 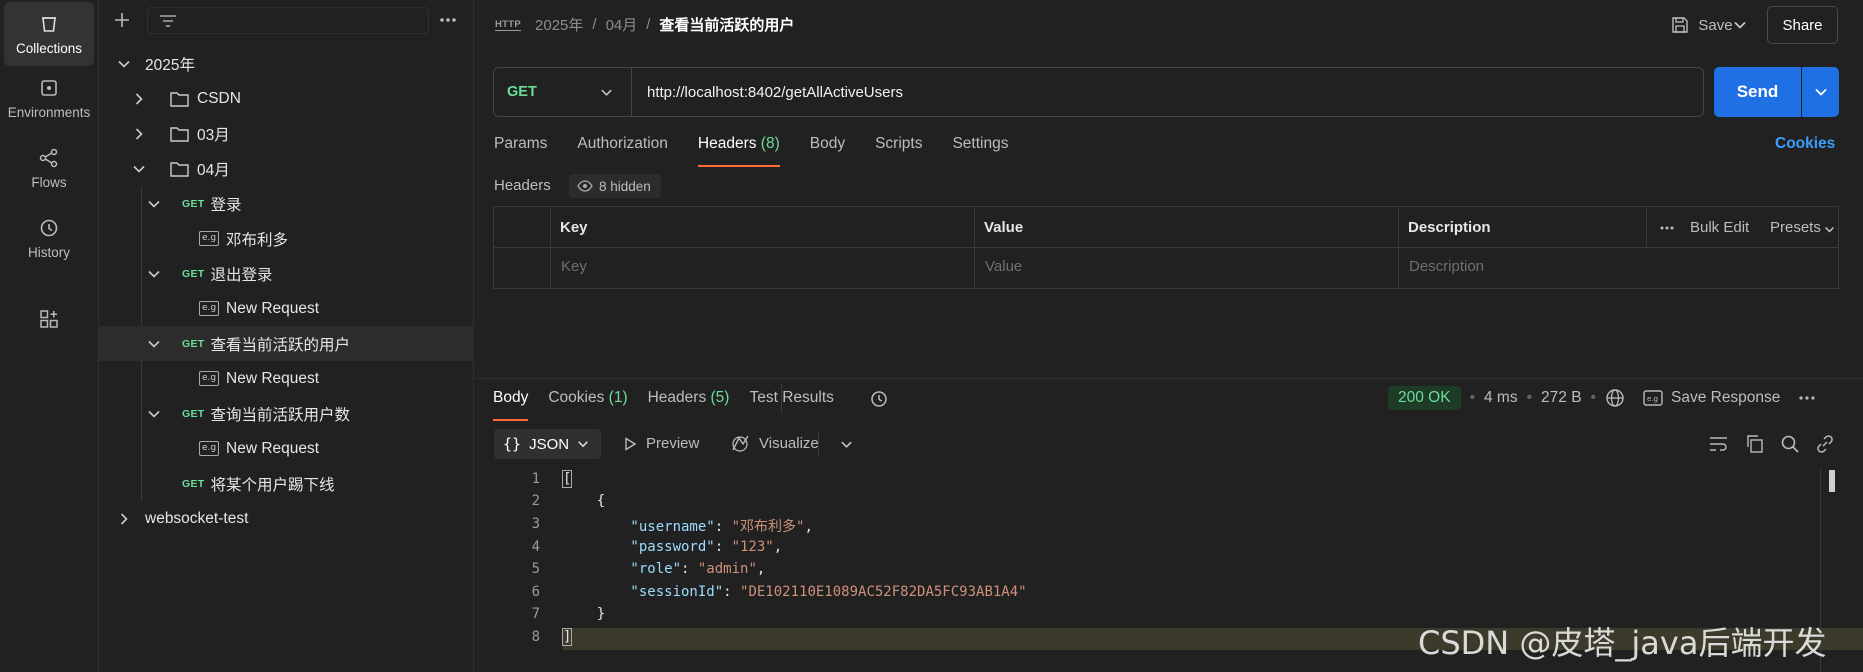 I want to click on rail-history: History, so click(x=49, y=238).